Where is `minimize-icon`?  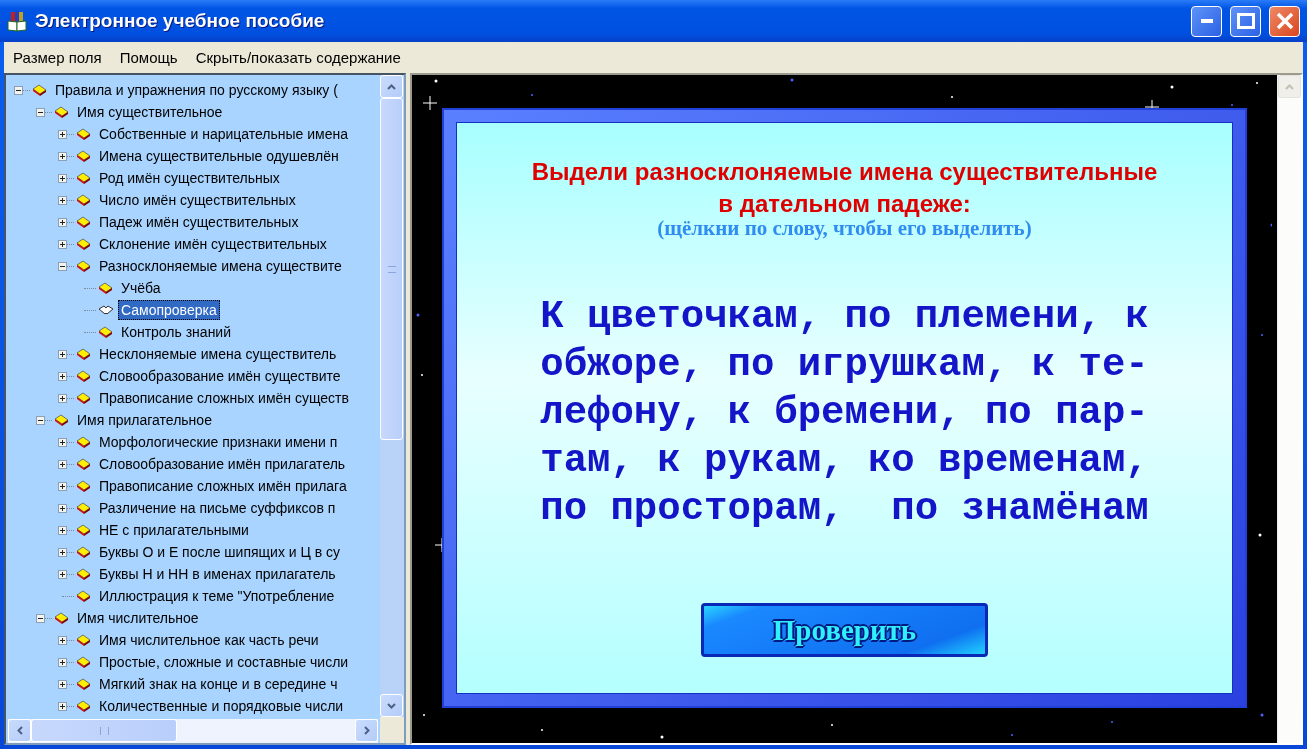
minimize-icon is located at coordinates (1206, 21).